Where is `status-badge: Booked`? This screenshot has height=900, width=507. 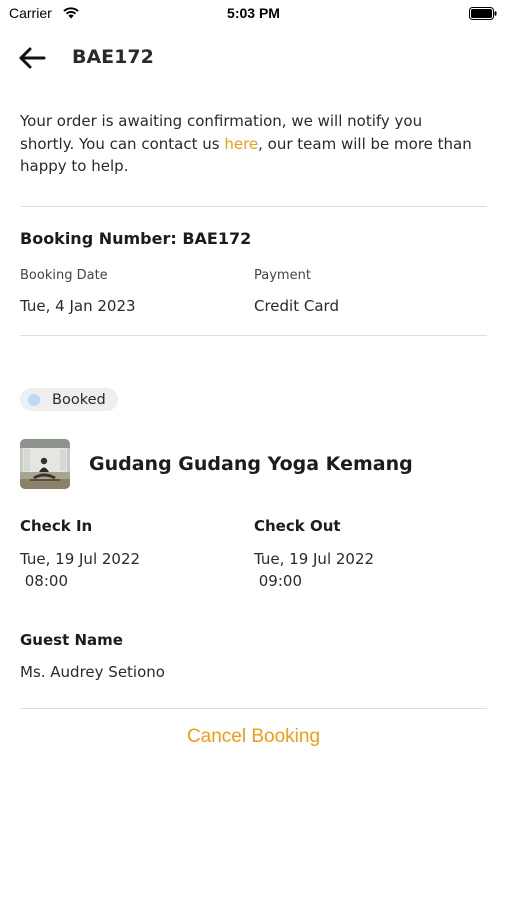
status-badge: Booked is located at coordinates (69, 399).